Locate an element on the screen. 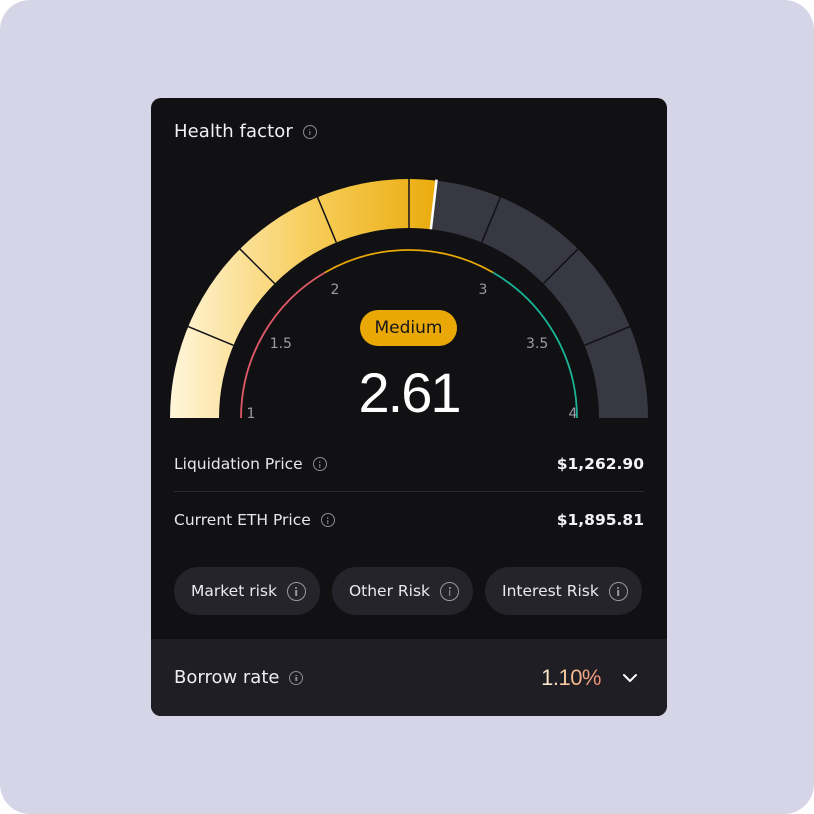 This screenshot has height=814, width=814. liquidation-price-label: Liquidation Price is located at coordinates (238, 464).